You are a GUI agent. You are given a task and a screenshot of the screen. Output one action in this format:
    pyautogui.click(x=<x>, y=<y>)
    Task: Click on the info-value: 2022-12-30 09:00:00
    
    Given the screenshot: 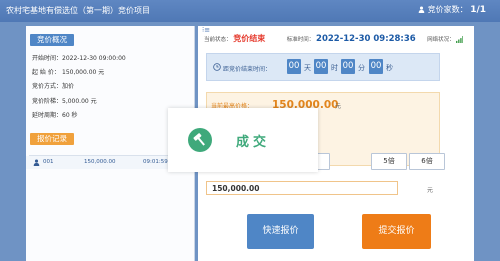 What is the action you would take?
    pyautogui.click(x=94, y=58)
    